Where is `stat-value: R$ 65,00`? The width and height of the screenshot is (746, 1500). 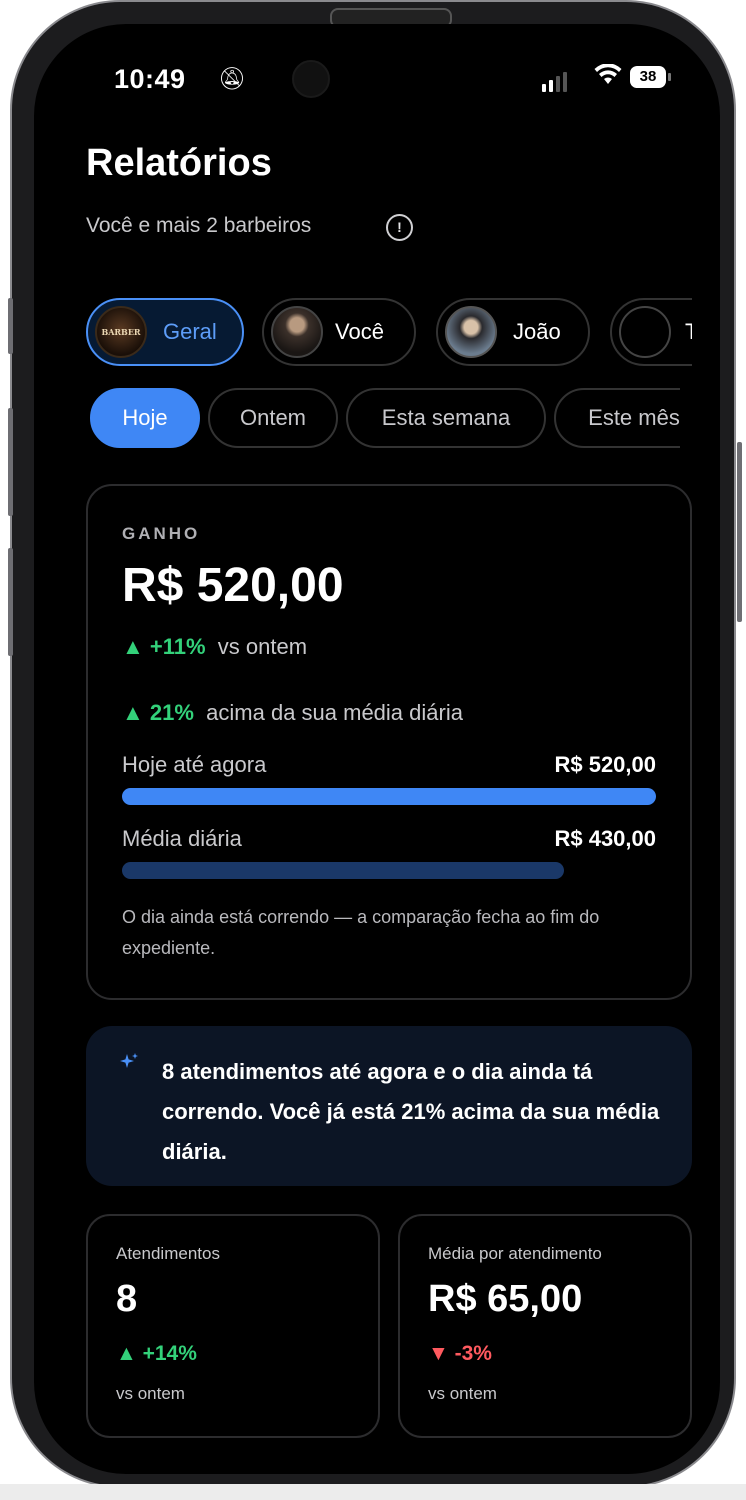
stat-value: R$ 65,00 is located at coordinates (505, 1299).